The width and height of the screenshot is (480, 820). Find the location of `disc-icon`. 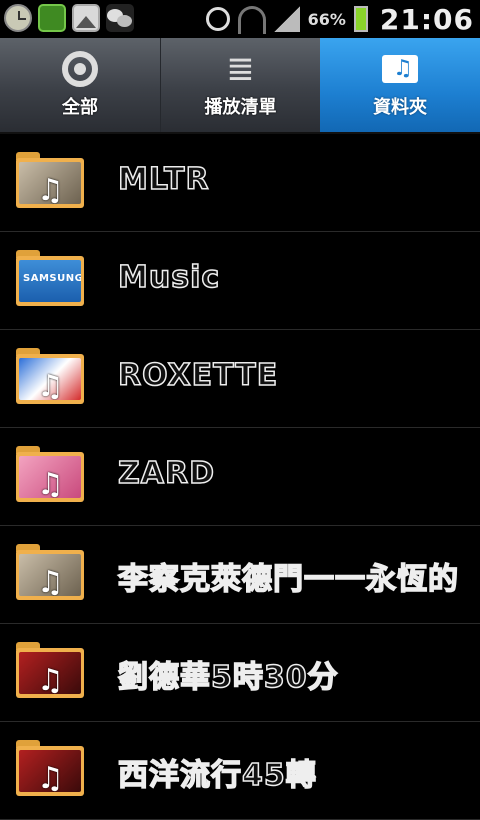

disc-icon is located at coordinates (80, 69).